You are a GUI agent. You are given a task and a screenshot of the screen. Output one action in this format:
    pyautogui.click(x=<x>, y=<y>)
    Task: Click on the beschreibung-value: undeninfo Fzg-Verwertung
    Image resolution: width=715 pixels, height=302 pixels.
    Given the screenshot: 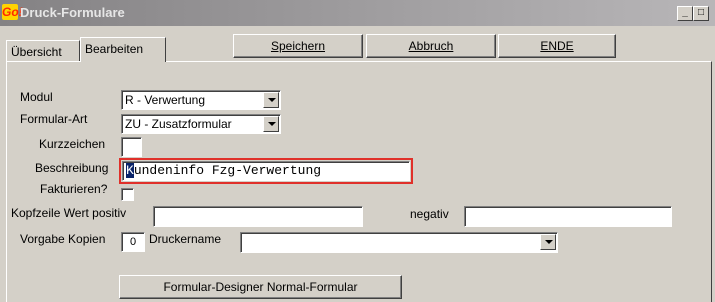 What is the action you would take?
    pyautogui.click(x=227, y=170)
    